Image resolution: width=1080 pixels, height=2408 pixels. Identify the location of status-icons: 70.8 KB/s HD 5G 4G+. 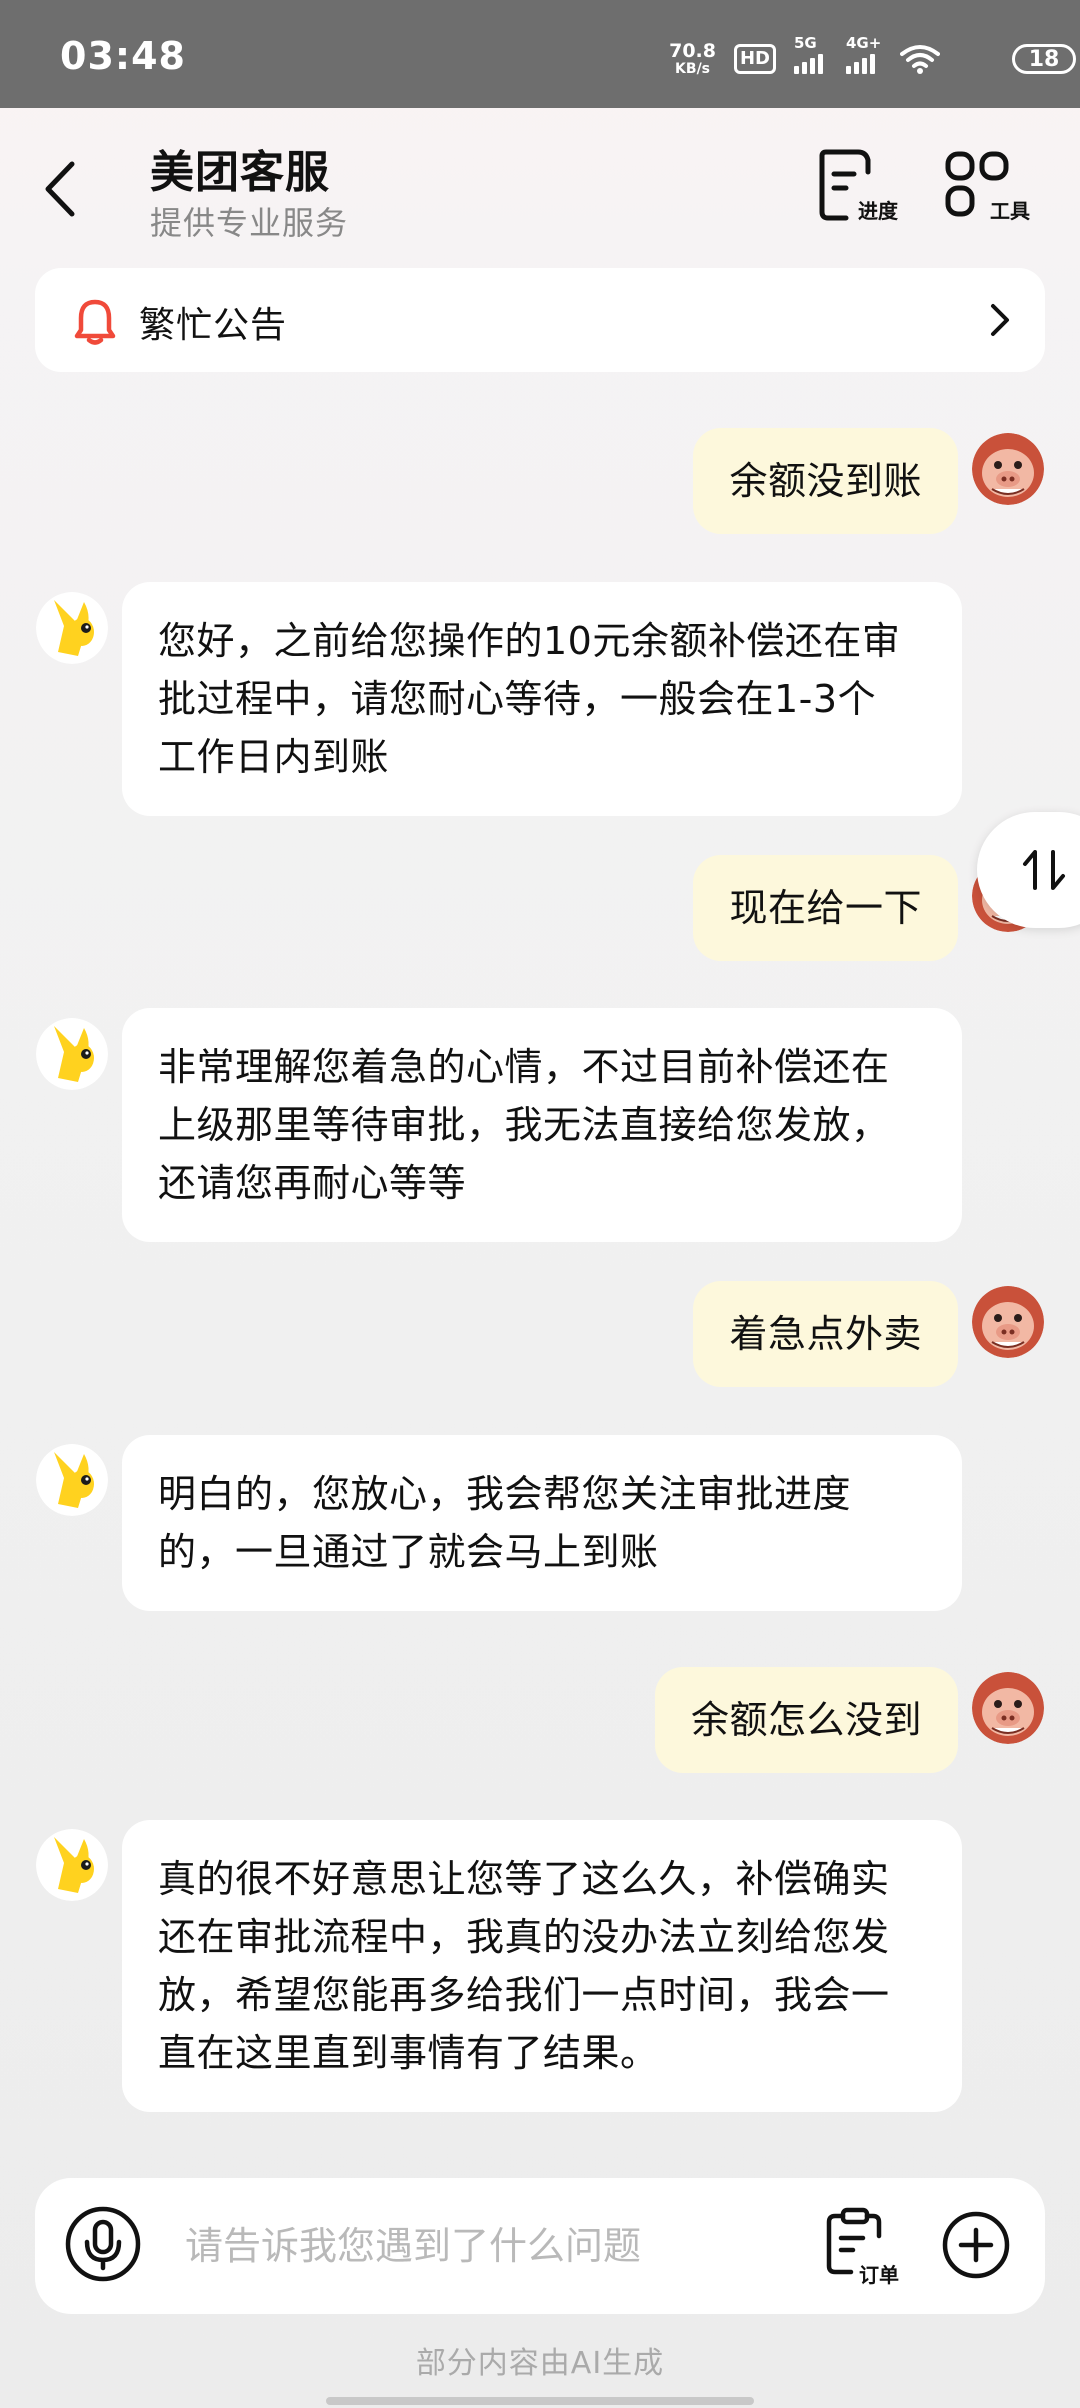
(804, 57).